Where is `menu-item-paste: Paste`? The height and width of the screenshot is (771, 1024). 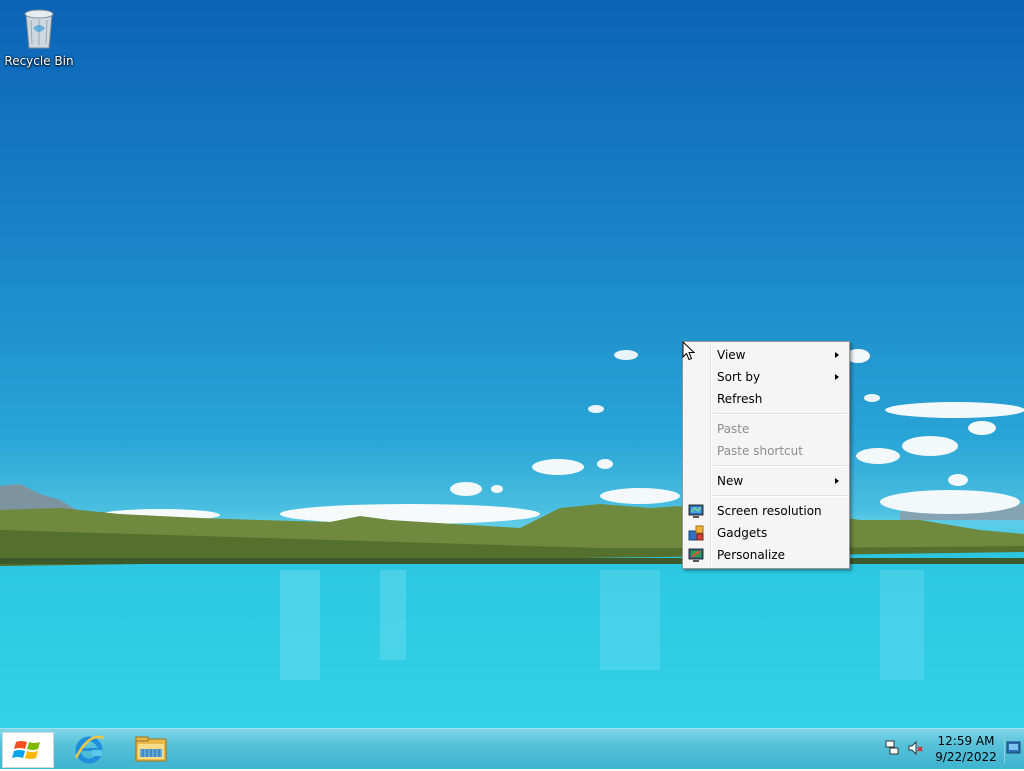
menu-item-paste: Paste is located at coordinates (766, 429).